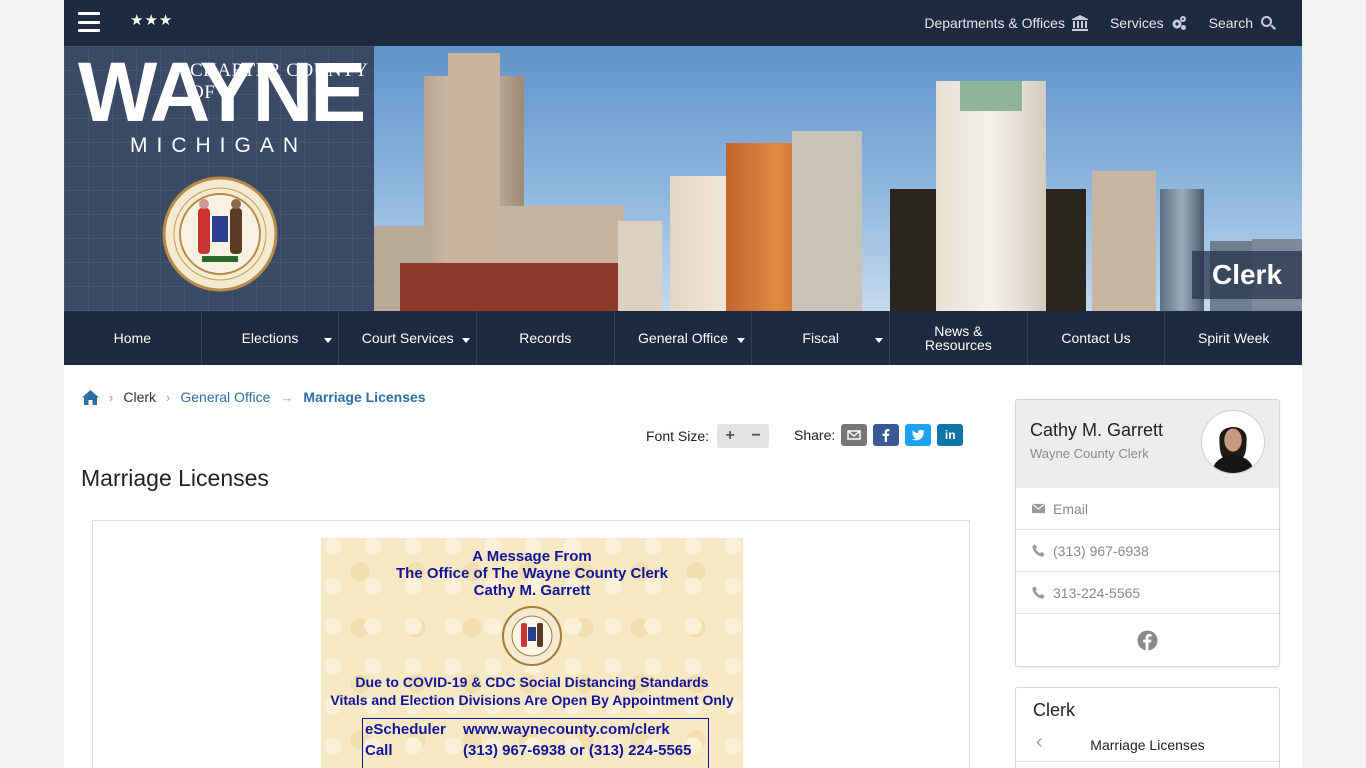  I want to click on nav-elections: Elections, so click(271, 338).